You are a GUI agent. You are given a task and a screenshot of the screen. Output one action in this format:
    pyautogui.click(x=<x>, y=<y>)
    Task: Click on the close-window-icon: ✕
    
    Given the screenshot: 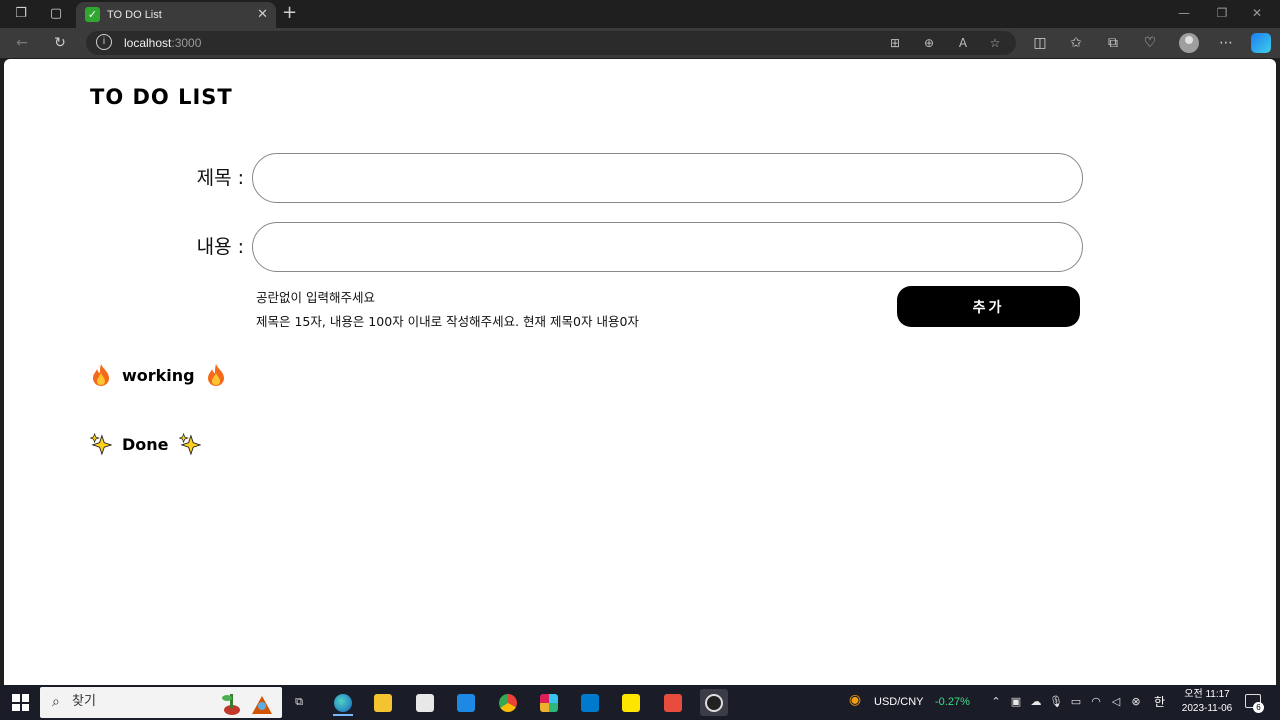 What is the action you would take?
    pyautogui.click(x=1257, y=13)
    